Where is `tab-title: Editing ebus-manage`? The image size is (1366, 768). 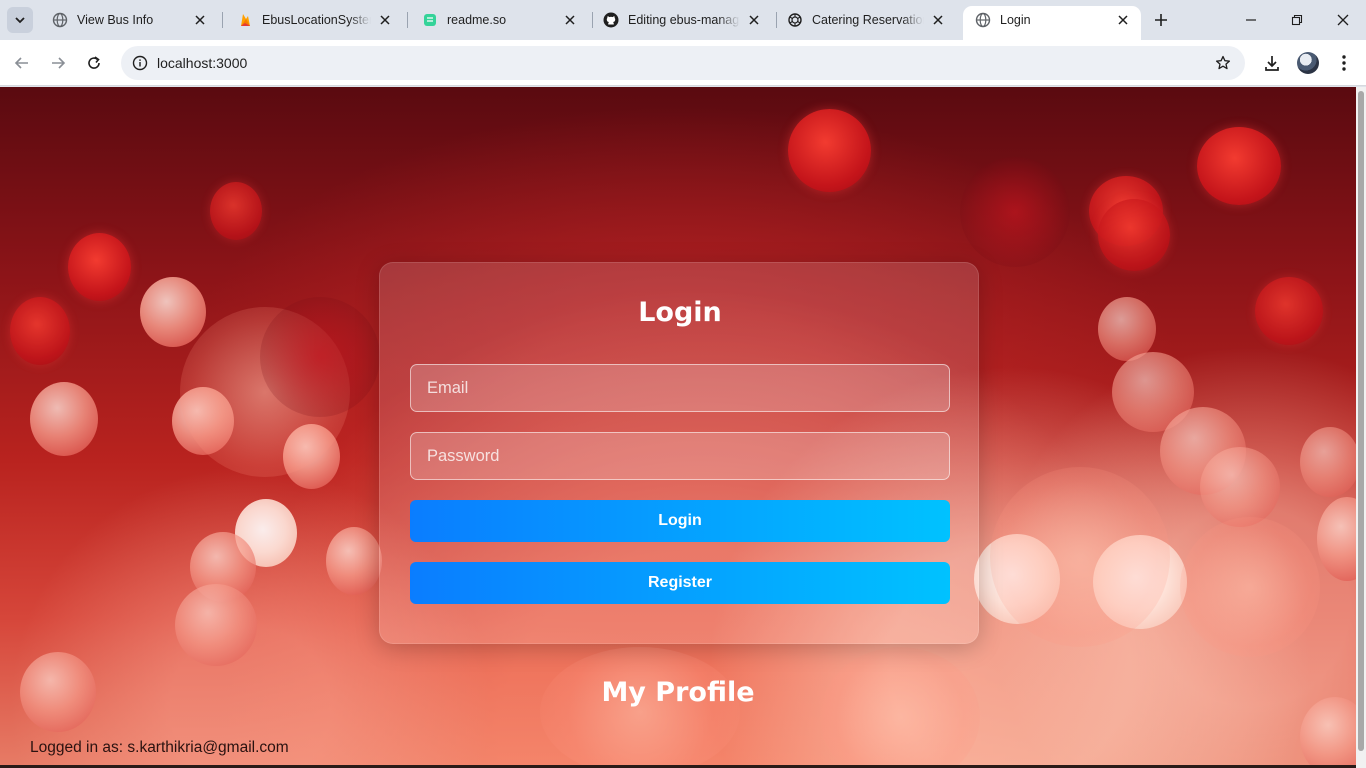 tab-title: Editing ebus-manage is located at coordinates (684, 20).